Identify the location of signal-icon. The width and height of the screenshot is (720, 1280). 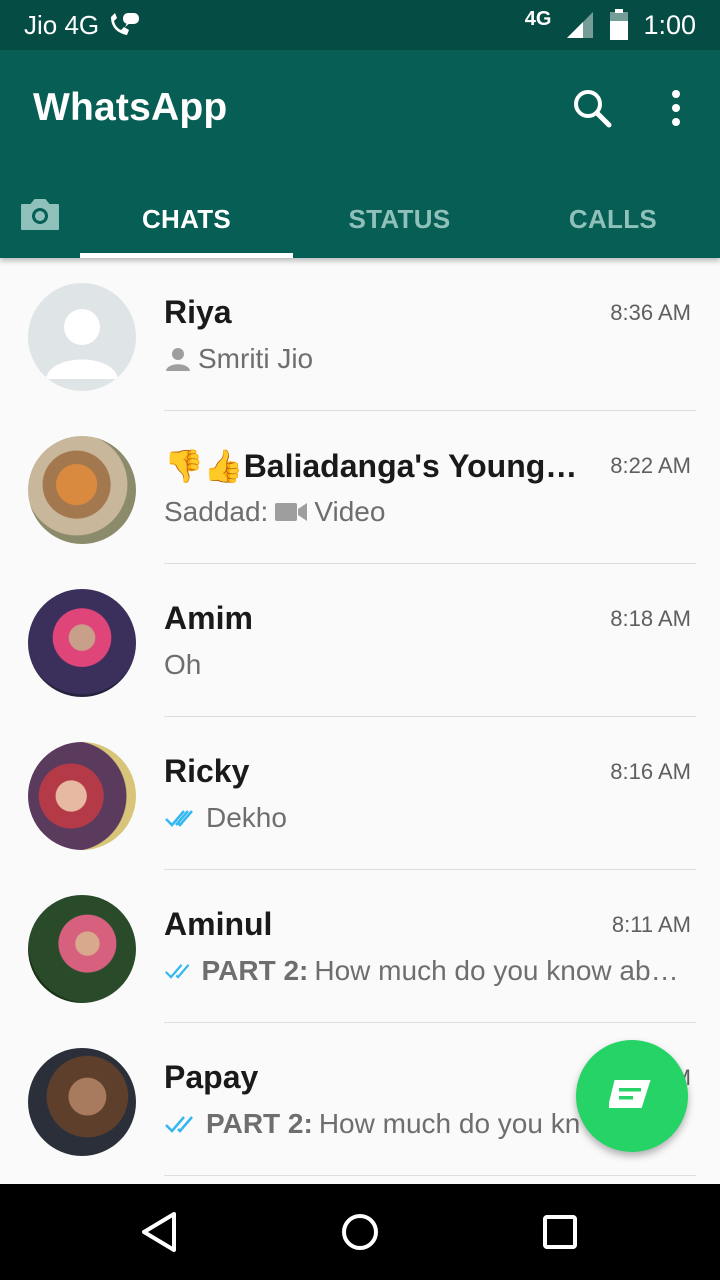
(580, 25).